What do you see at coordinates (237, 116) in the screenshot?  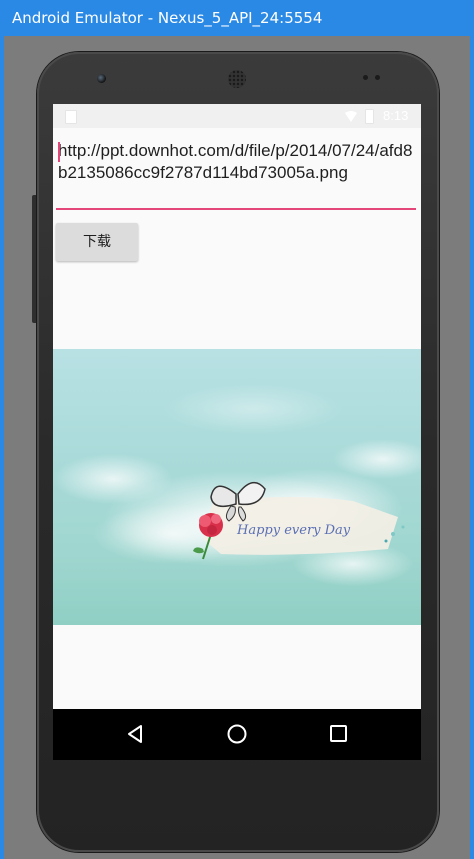 I see `status-bar: 8:13` at bounding box center [237, 116].